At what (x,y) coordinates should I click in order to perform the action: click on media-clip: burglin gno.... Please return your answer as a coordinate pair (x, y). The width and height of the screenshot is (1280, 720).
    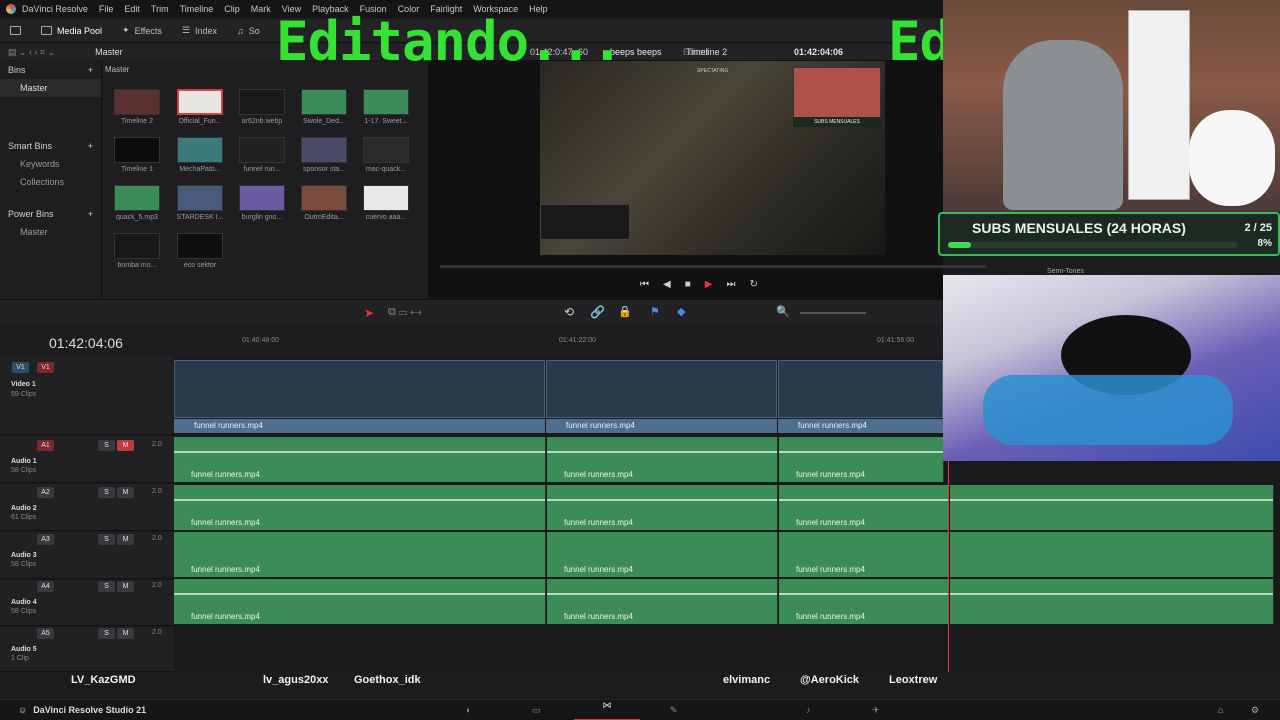
    Looking at the image, I should click on (262, 203).